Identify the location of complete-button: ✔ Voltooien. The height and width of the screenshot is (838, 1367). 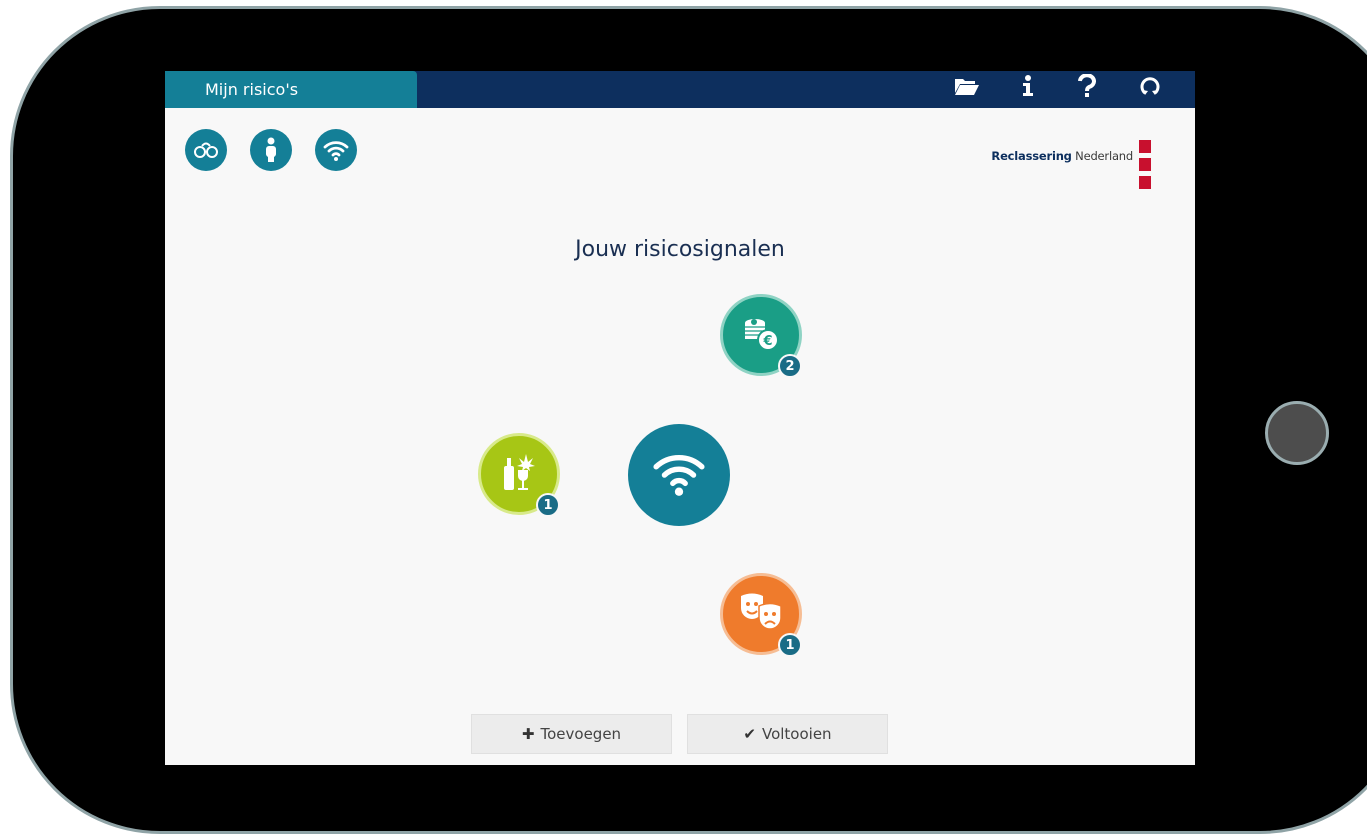
(787, 734).